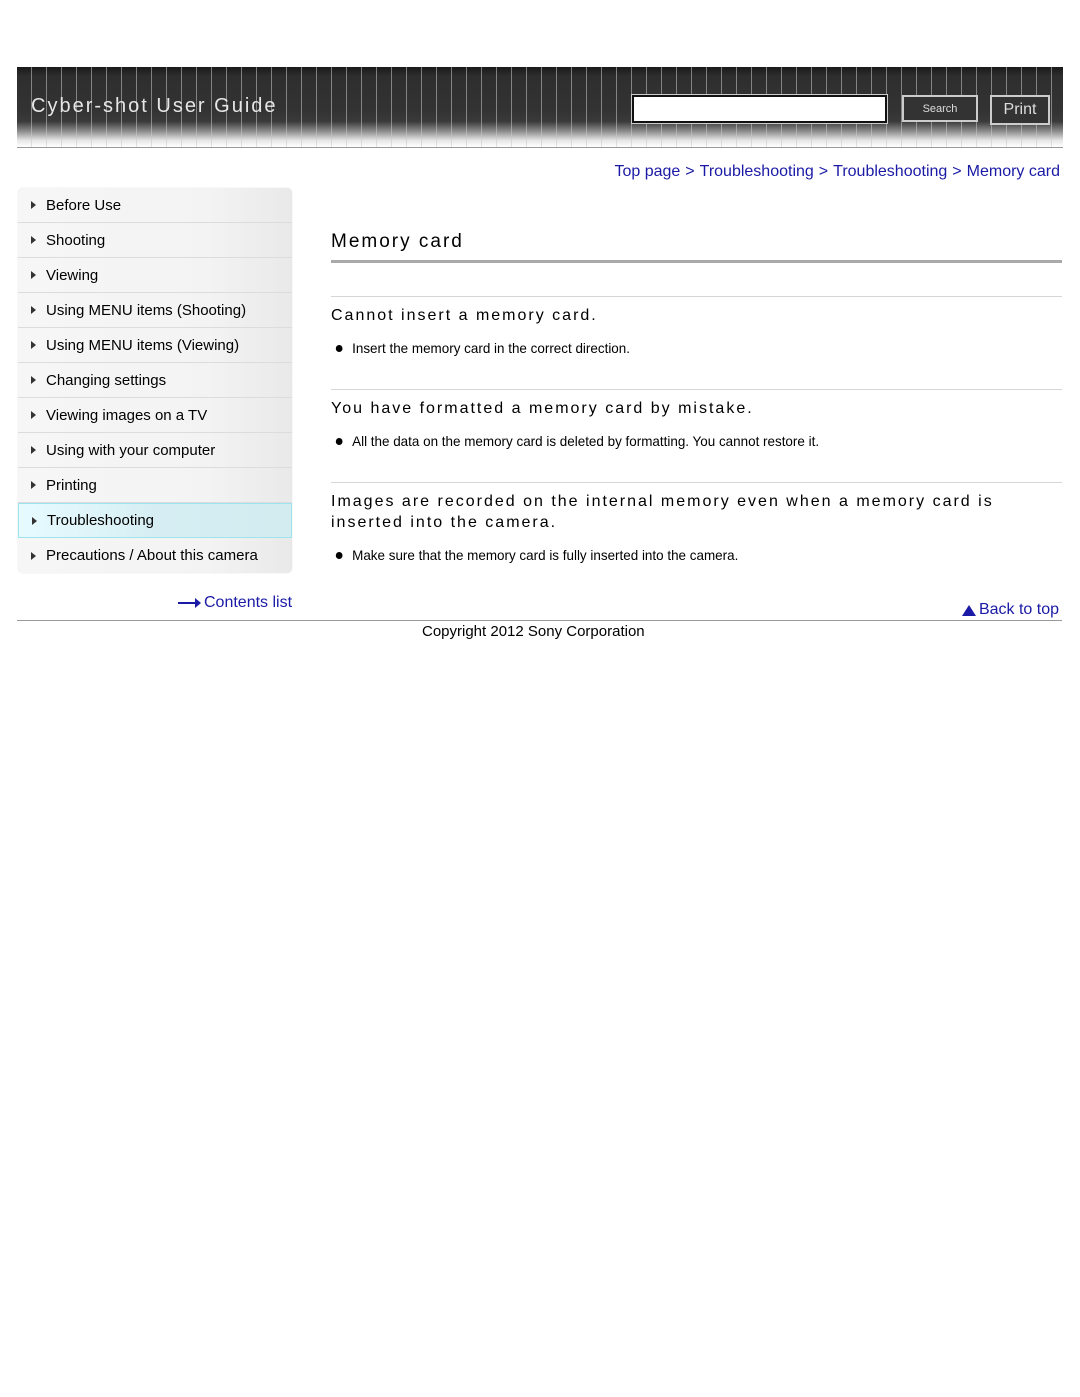 This screenshot has width=1080, height=1397. What do you see at coordinates (539, 620) in the screenshot?
I see `footer-divider` at bounding box center [539, 620].